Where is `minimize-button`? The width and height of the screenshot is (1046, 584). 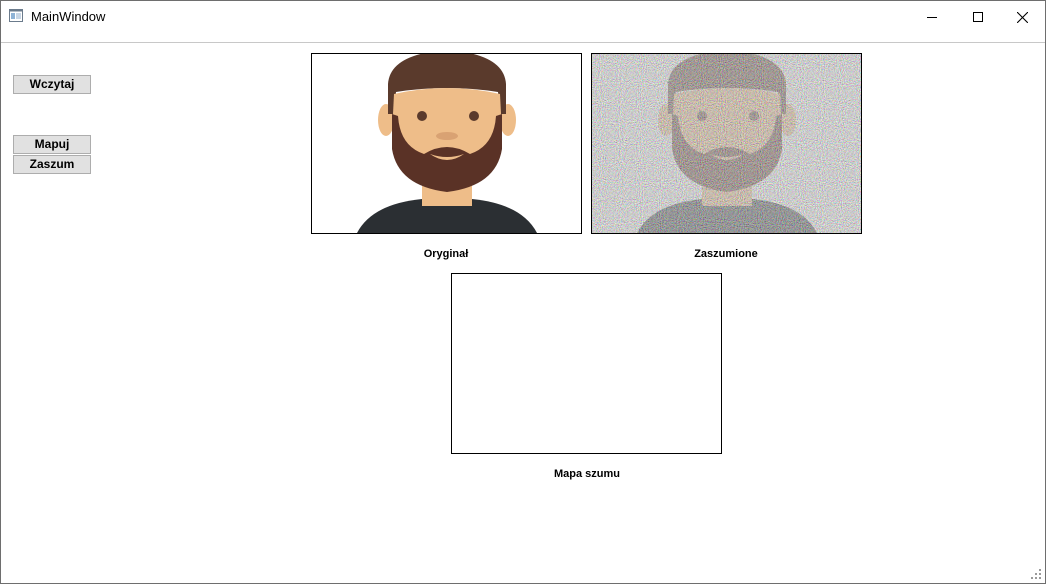
minimize-button is located at coordinates (932, 17).